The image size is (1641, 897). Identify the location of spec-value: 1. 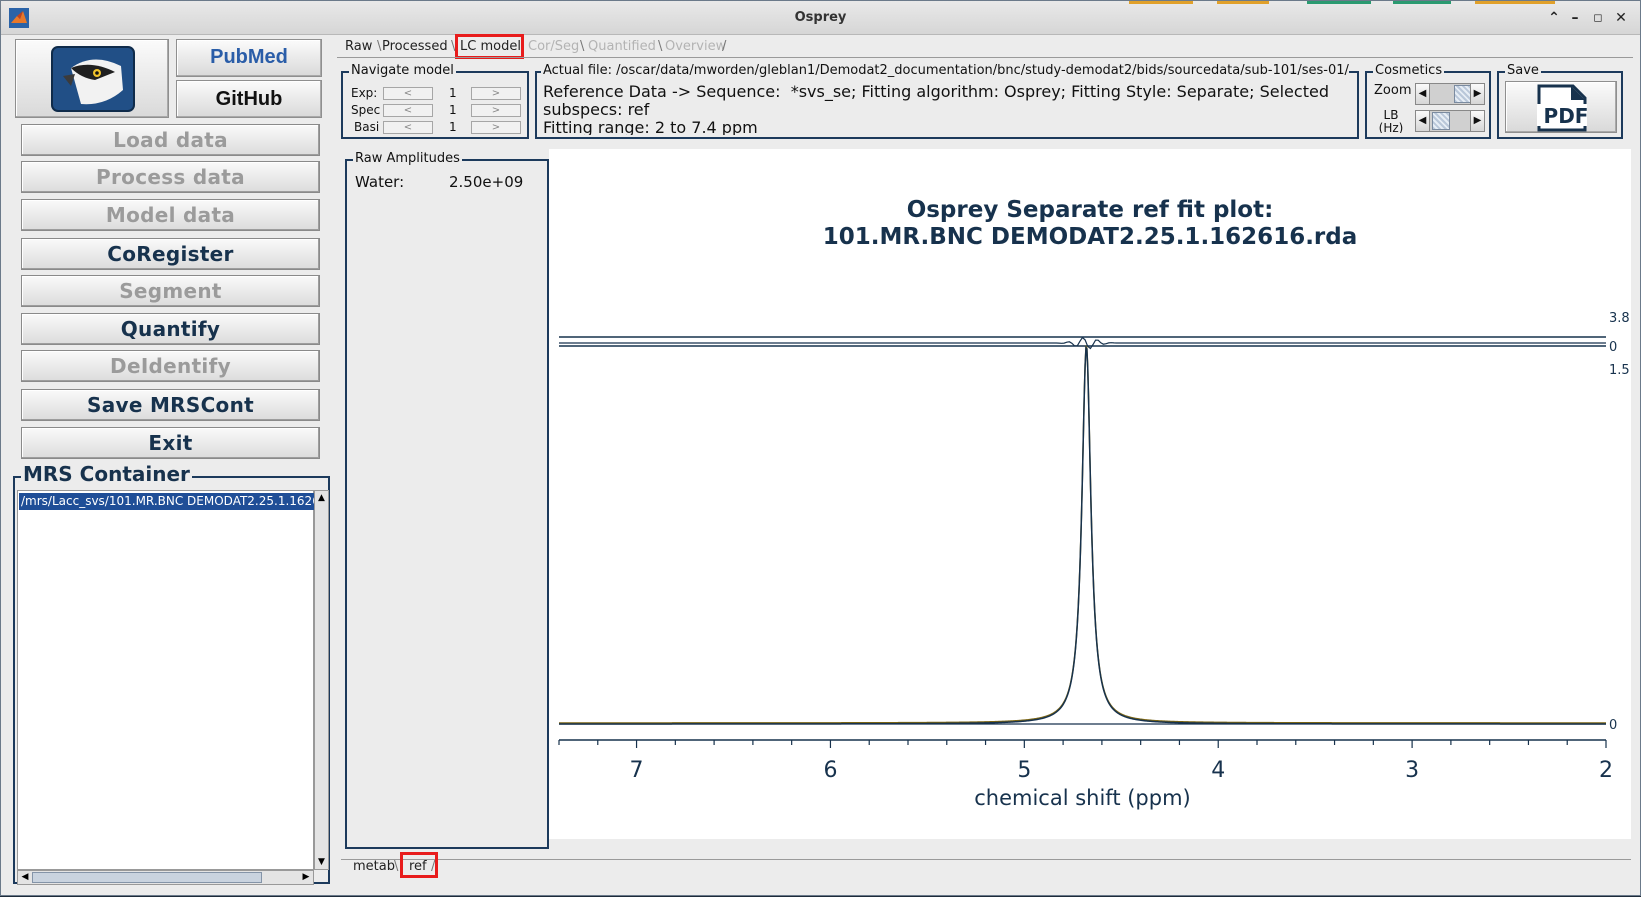
(453, 110).